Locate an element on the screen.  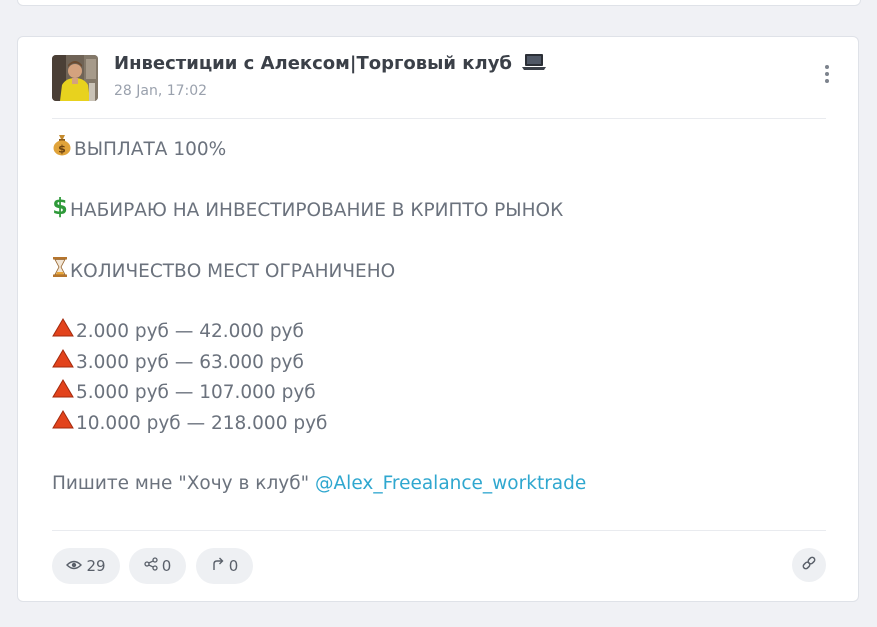
header-divider is located at coordinates (439, 118).